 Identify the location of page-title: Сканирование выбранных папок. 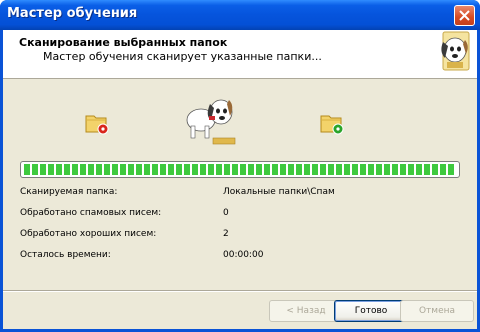
(123, 42).